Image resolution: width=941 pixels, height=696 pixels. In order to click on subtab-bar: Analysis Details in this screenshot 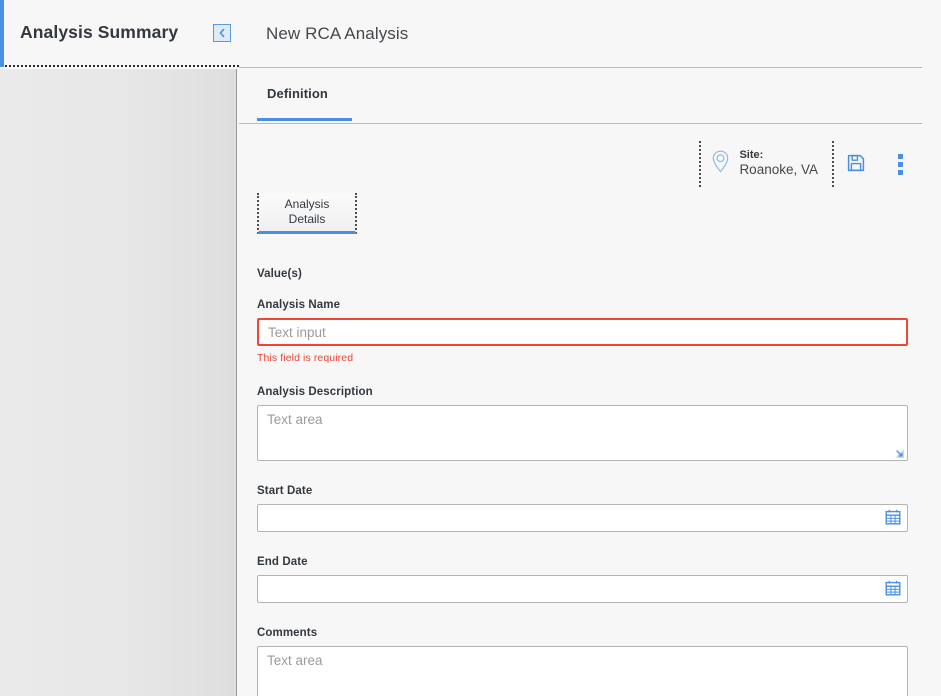, I will do `click(307, 213)`.